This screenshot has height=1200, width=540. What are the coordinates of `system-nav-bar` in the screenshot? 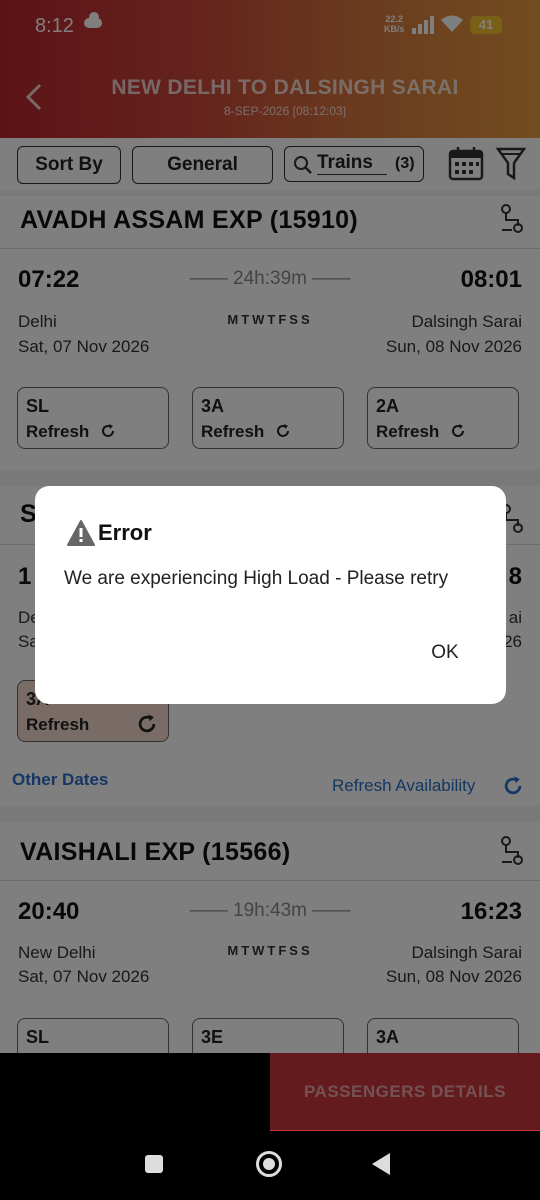 It's located at (270, 1165).